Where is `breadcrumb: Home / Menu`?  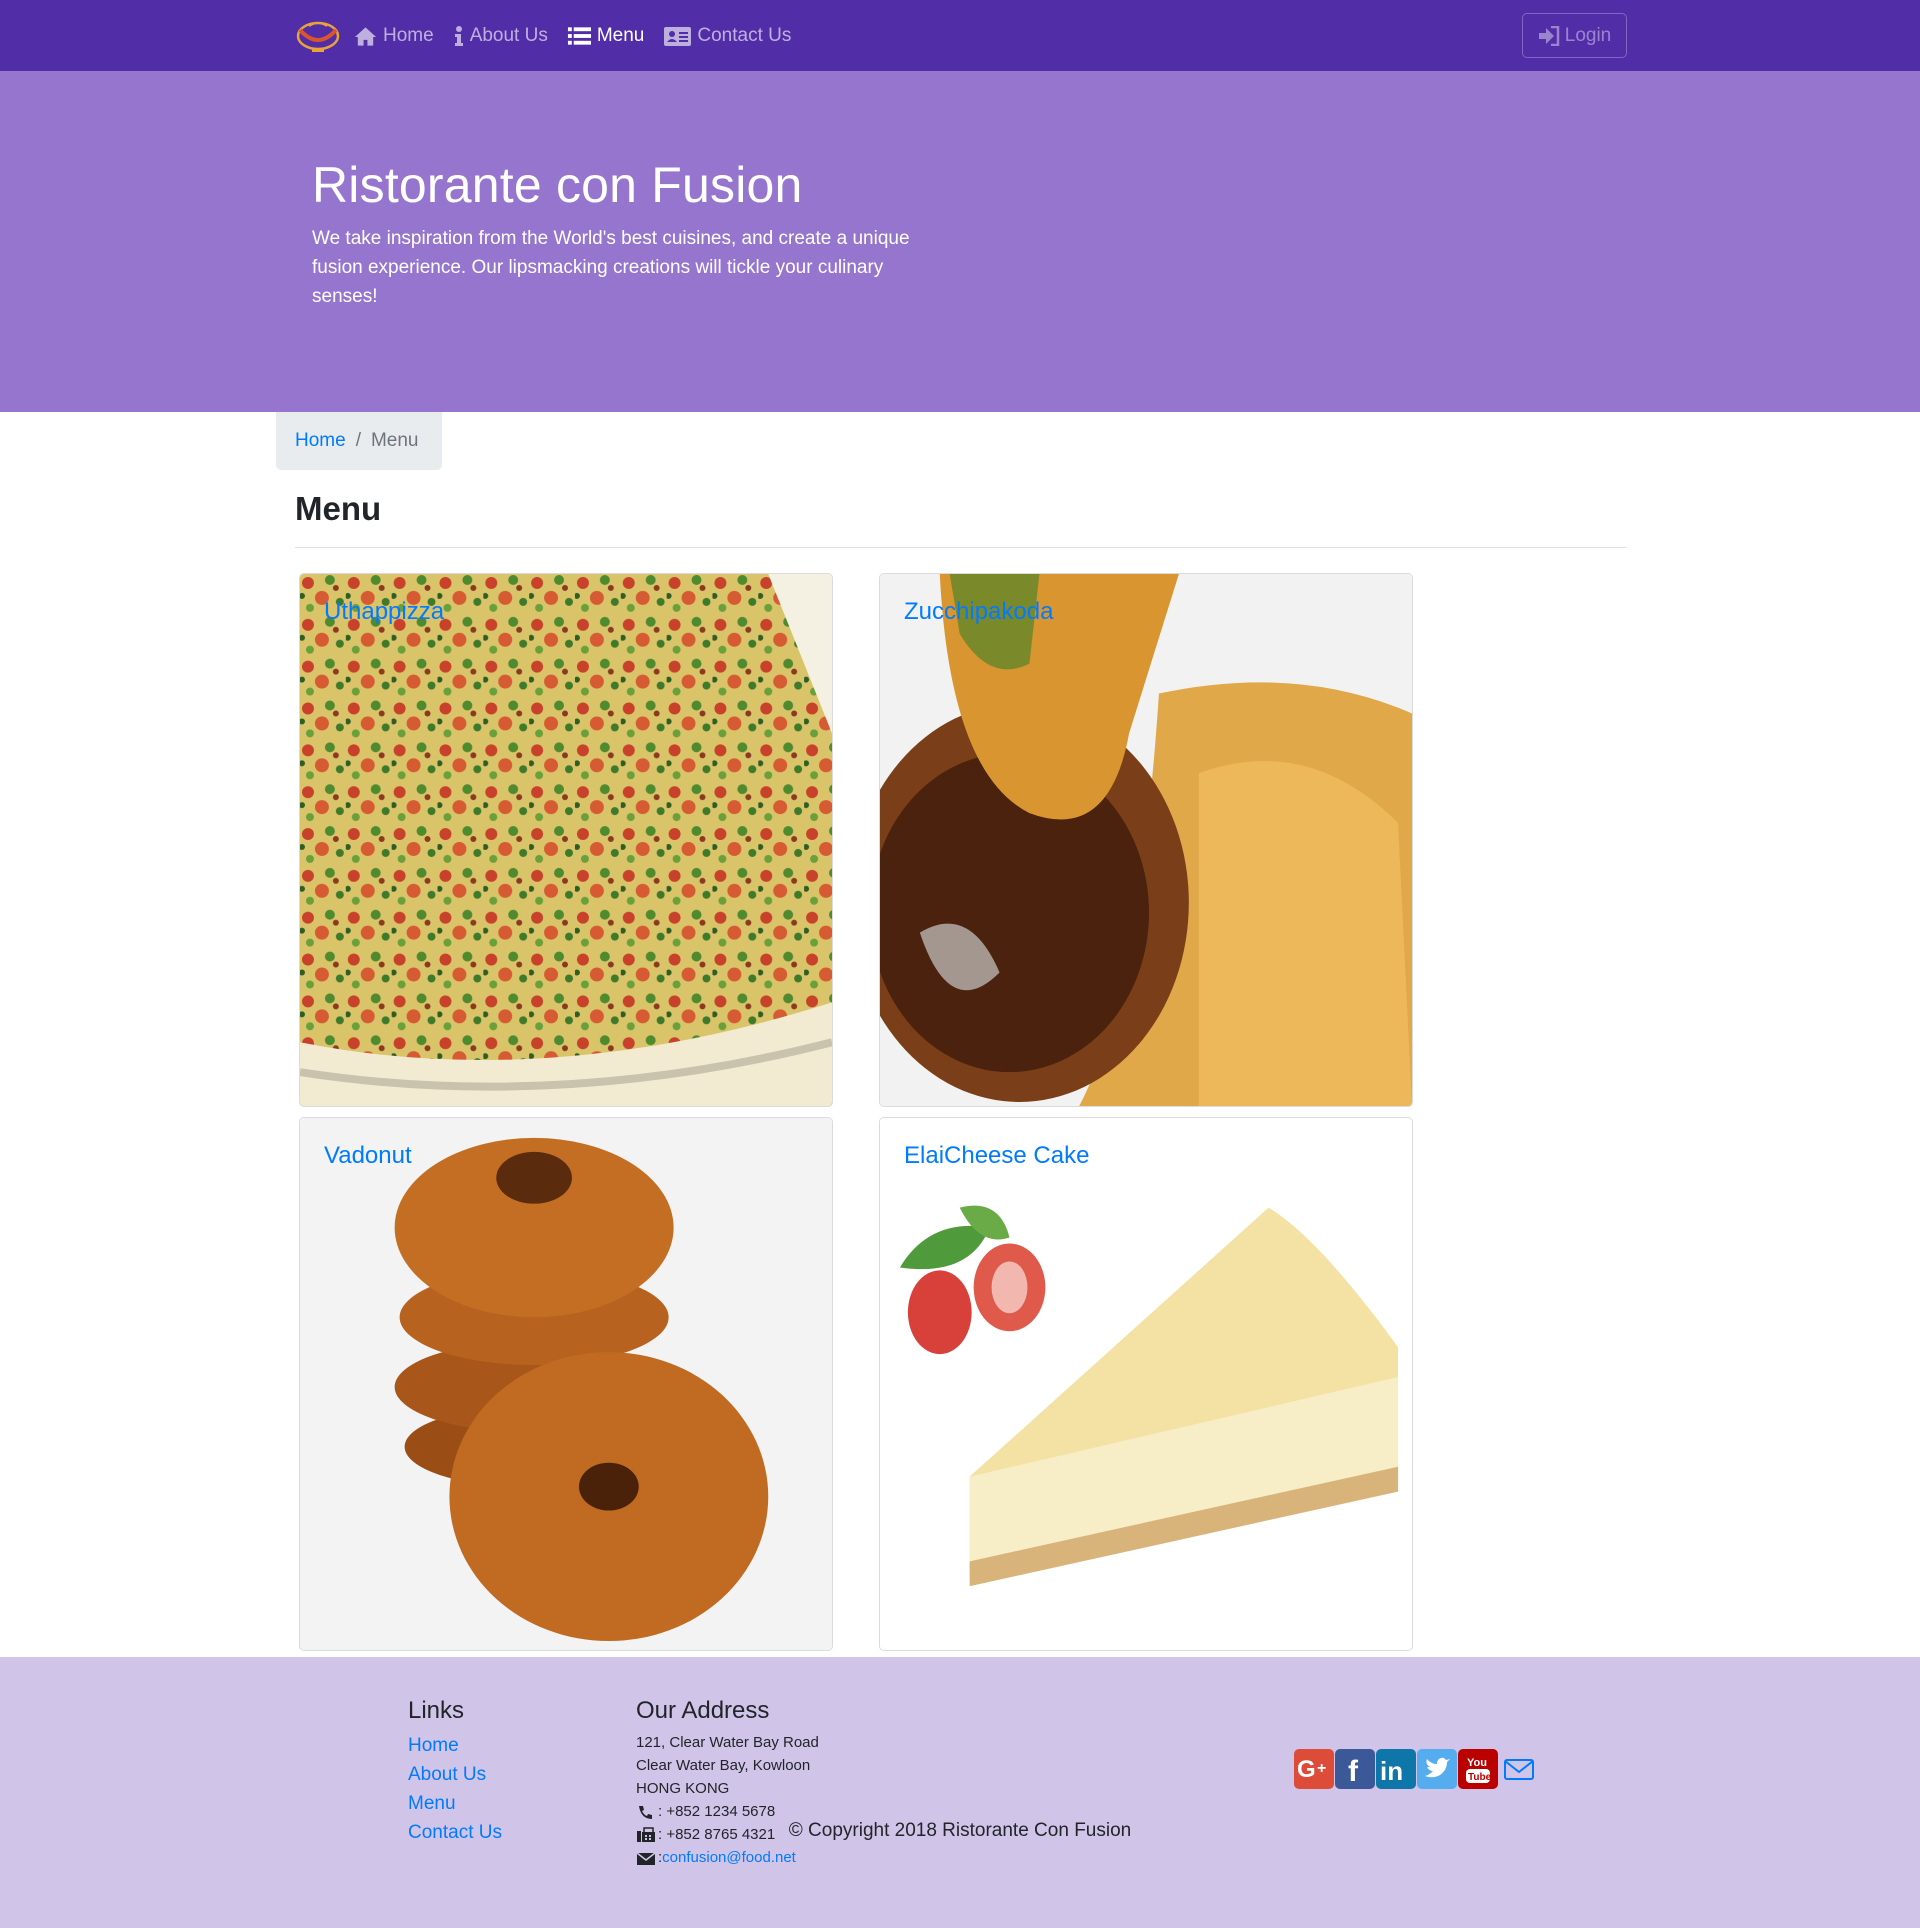
breadcrumb: Home / Menu is located at coordinates (359, 441).